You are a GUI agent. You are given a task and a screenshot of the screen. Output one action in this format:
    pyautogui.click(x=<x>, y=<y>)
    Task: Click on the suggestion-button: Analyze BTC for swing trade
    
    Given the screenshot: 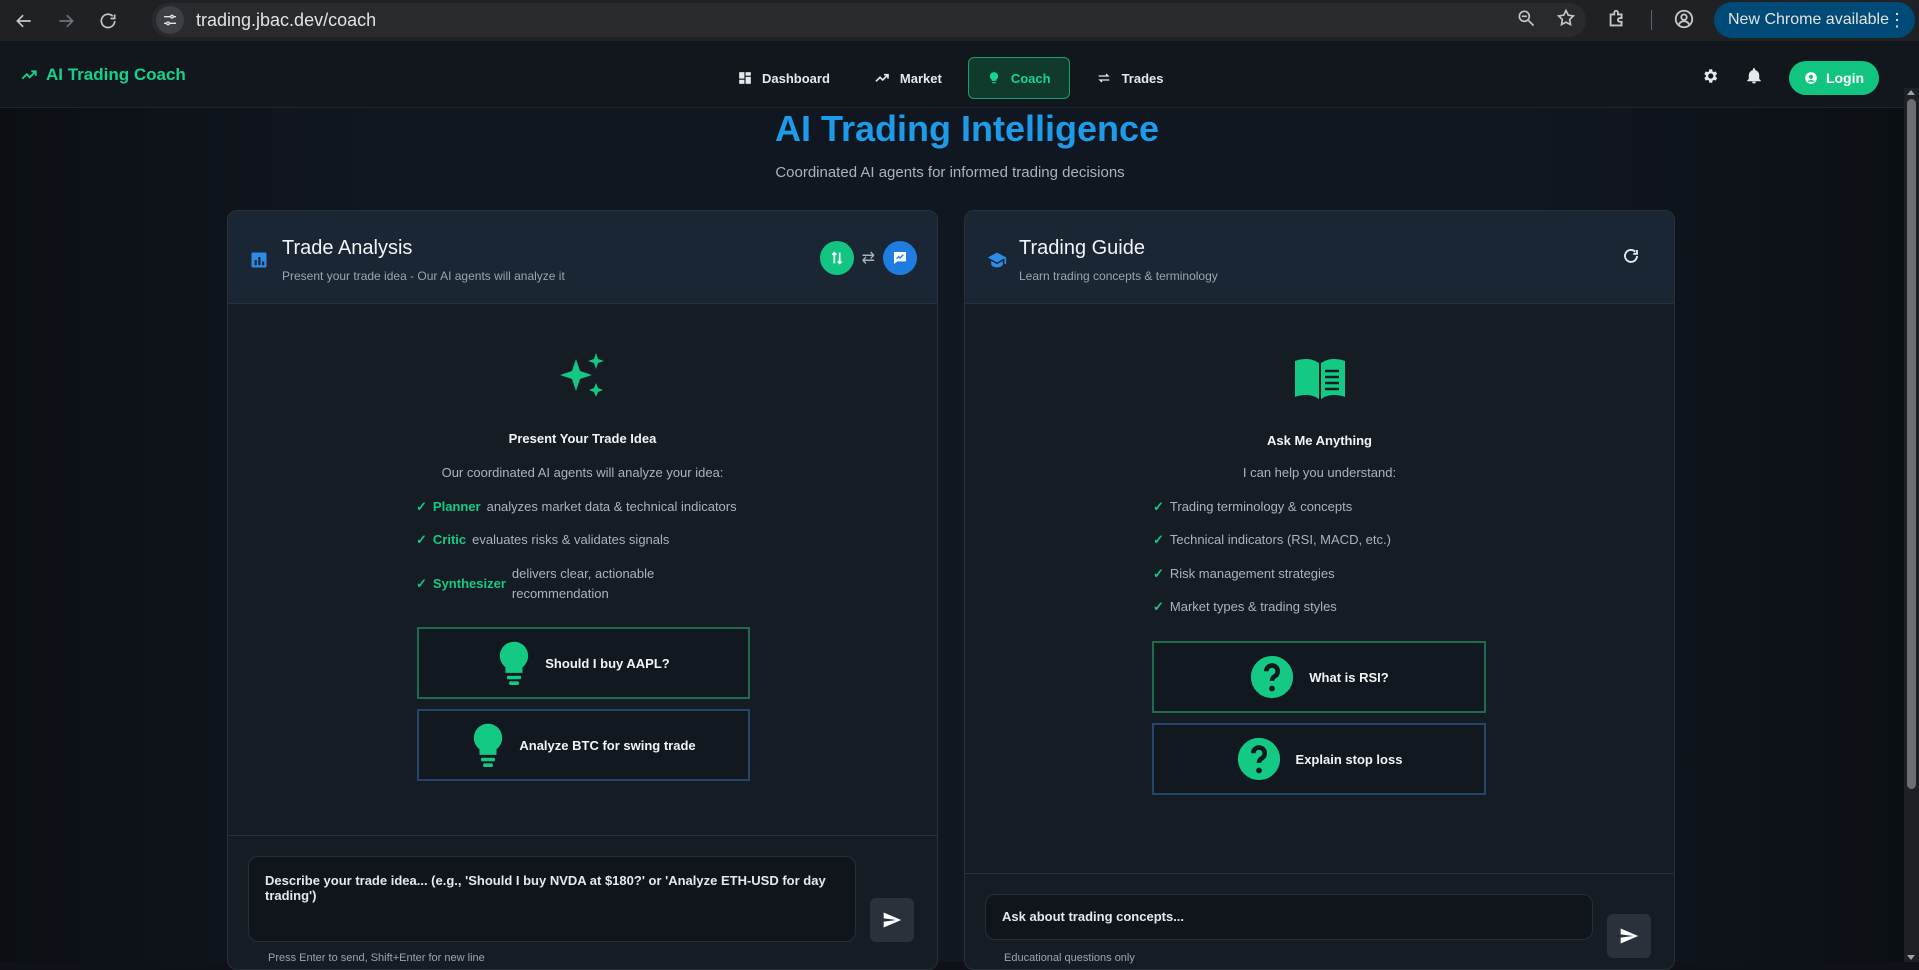 What is the action you would take?
    pyautogui.click(x=583, y=745)
    